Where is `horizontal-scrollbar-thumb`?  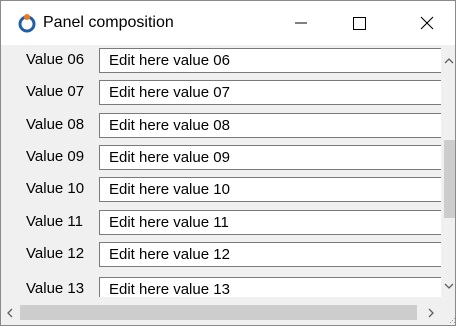 horizontal-scrollbar-thumb is located at coordinates (218, 312).